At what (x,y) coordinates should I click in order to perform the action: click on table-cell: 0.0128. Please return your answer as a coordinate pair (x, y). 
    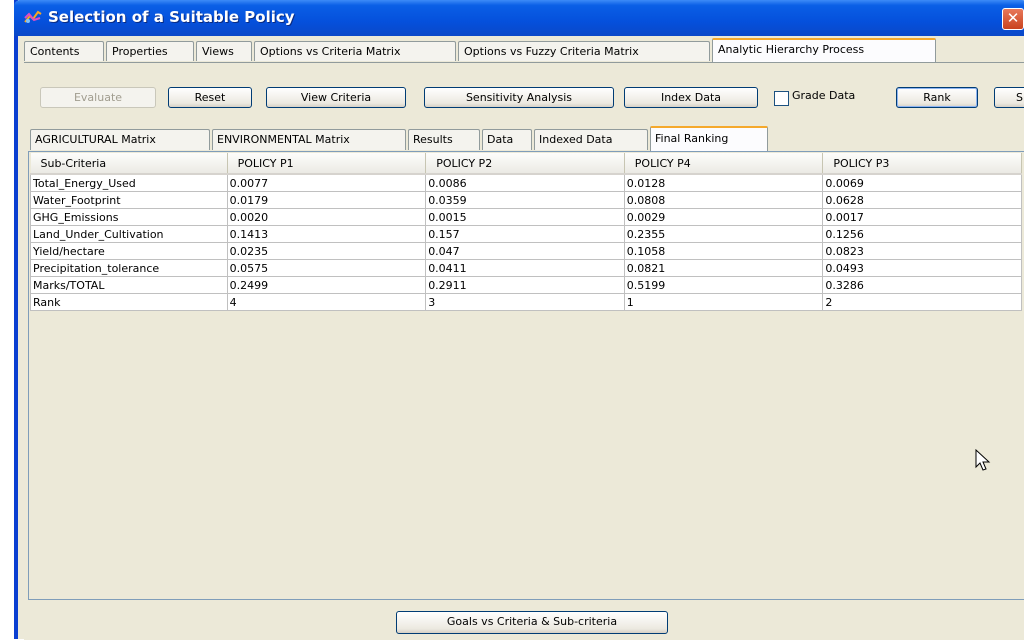
    Looking at the image, I should click on (723, 182).